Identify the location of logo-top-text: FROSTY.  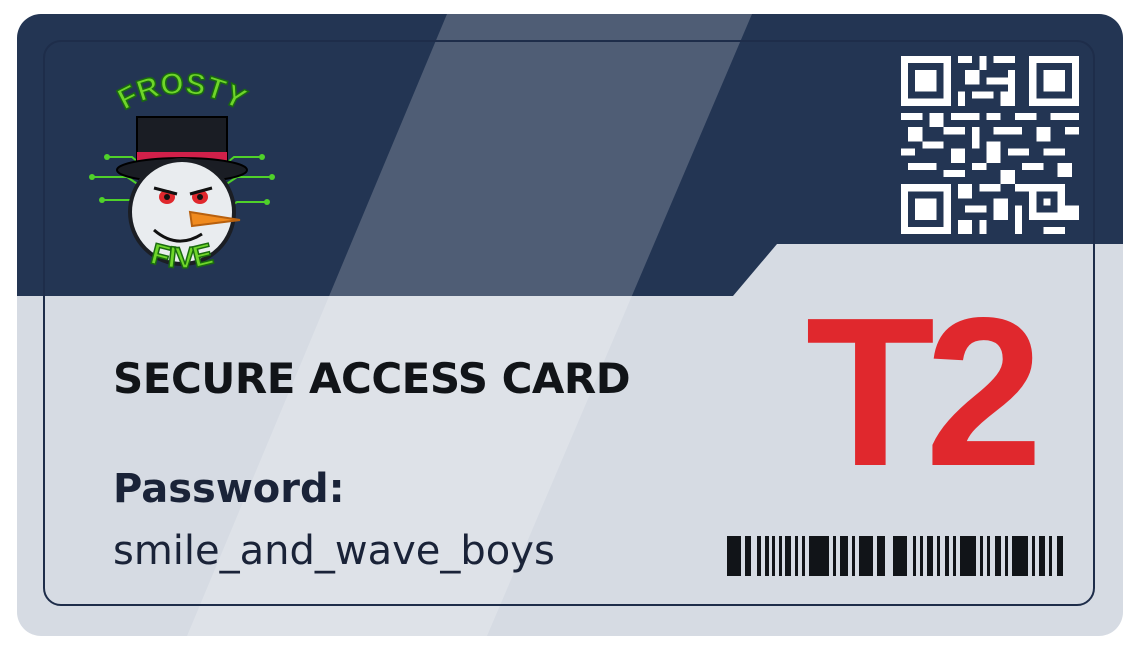
(182, 91).